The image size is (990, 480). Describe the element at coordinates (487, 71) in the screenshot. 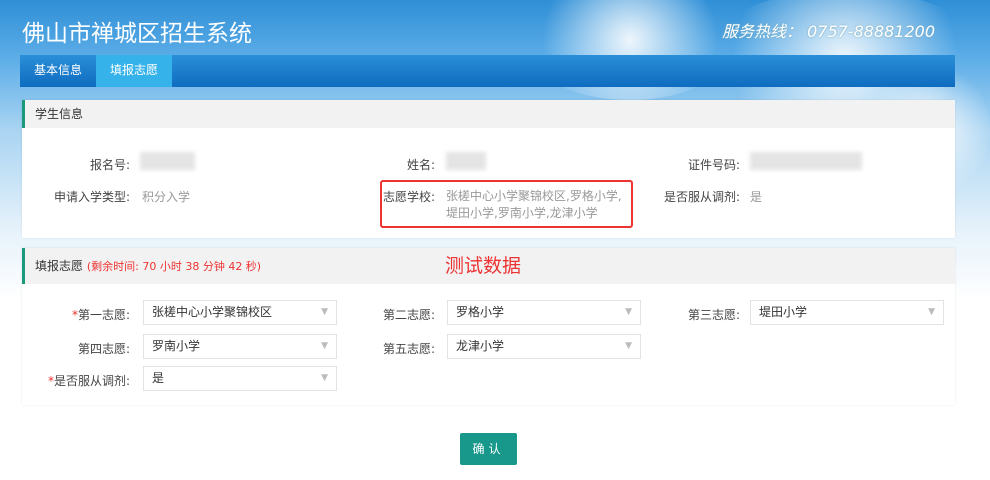

I see `main-nav: 基本信息 填报志愿` at that location.